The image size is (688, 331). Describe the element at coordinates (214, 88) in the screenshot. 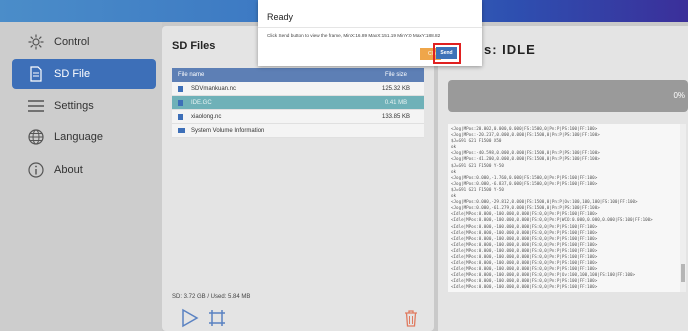

I see `file-name: SDVmankuan.nc` at that location.